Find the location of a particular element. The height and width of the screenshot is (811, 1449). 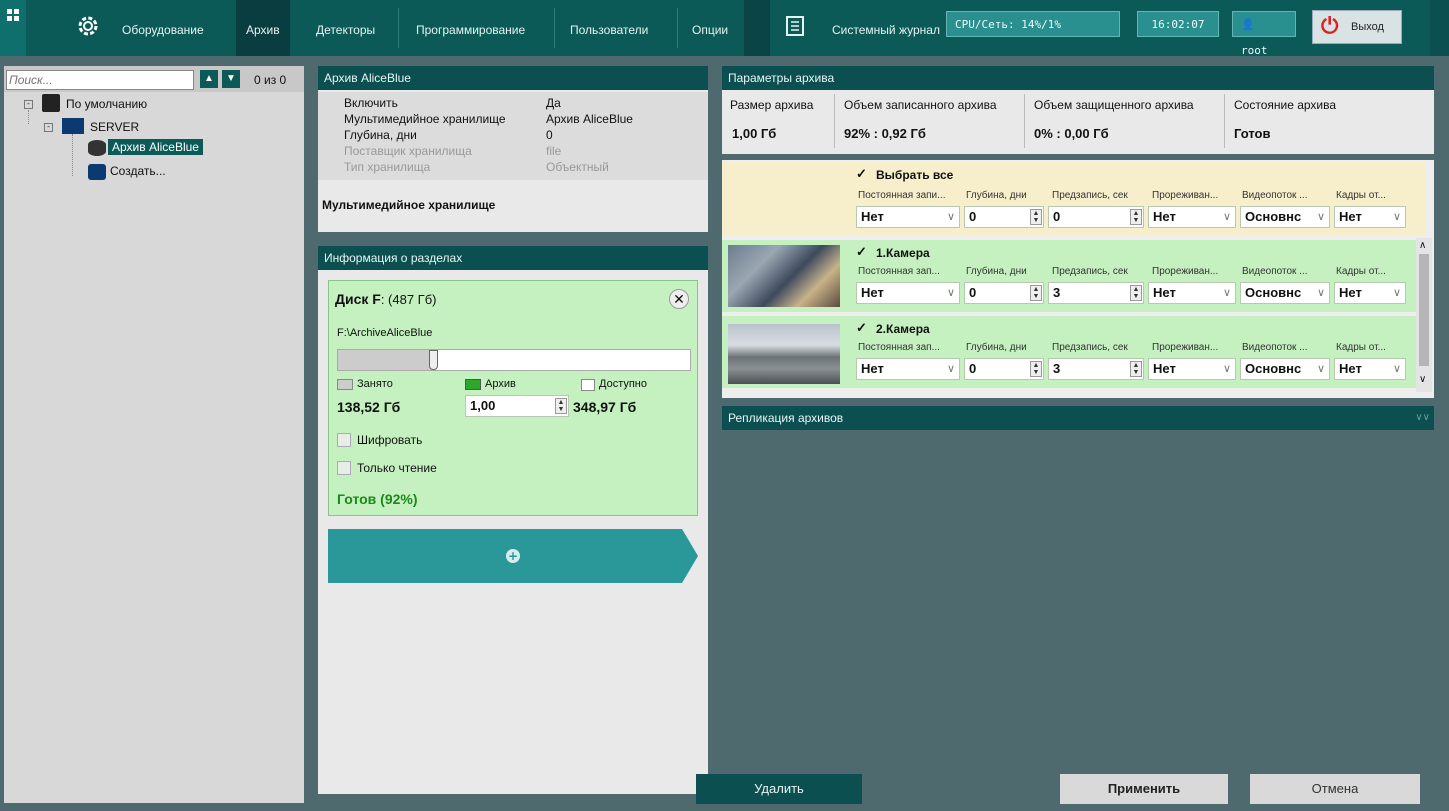

tab-equipment: Оборудование is located at coordinates (163, 28).